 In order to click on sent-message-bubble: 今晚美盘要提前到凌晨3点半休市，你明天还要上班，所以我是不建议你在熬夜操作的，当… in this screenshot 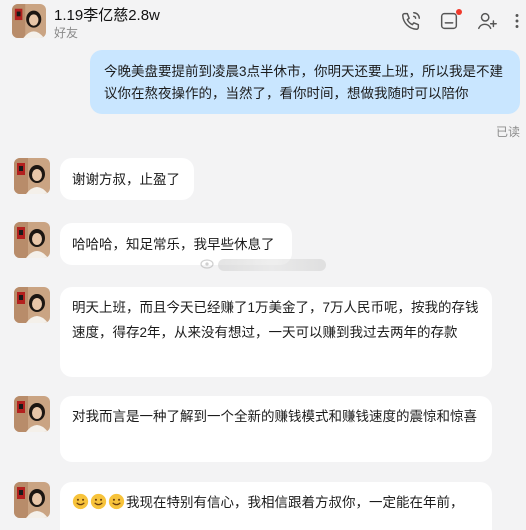, I will do `click(305, 82)`.